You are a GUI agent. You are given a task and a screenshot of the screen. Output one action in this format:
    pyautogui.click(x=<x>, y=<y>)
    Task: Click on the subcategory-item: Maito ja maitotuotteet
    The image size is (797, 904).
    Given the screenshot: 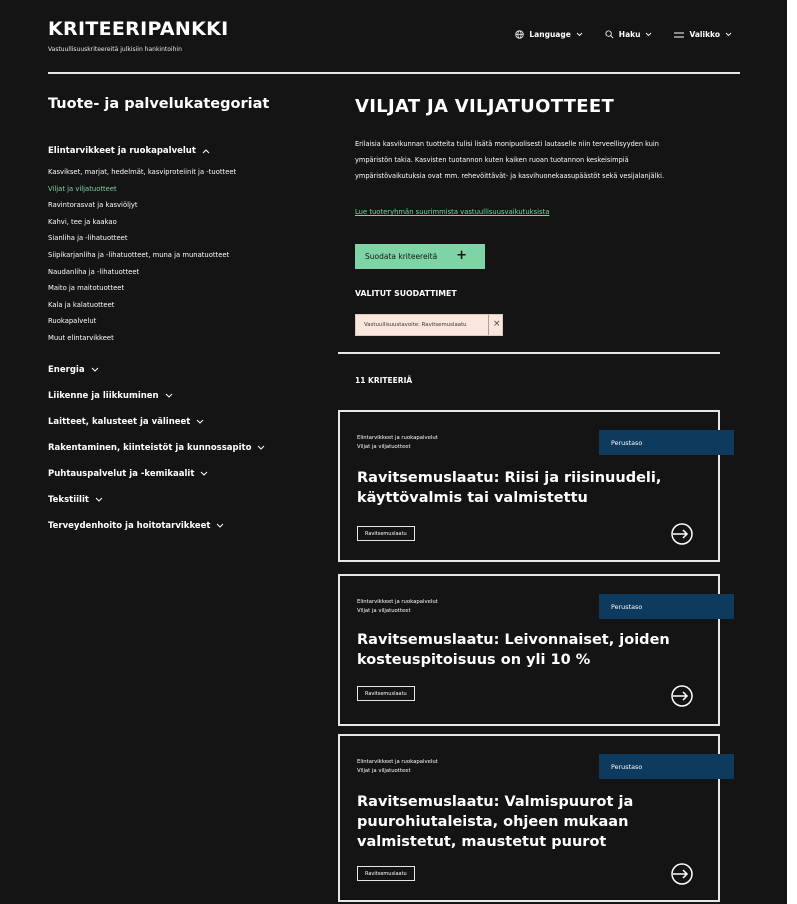 What is the action you would take?
    pyautogui.click(x=183, y=288)
    